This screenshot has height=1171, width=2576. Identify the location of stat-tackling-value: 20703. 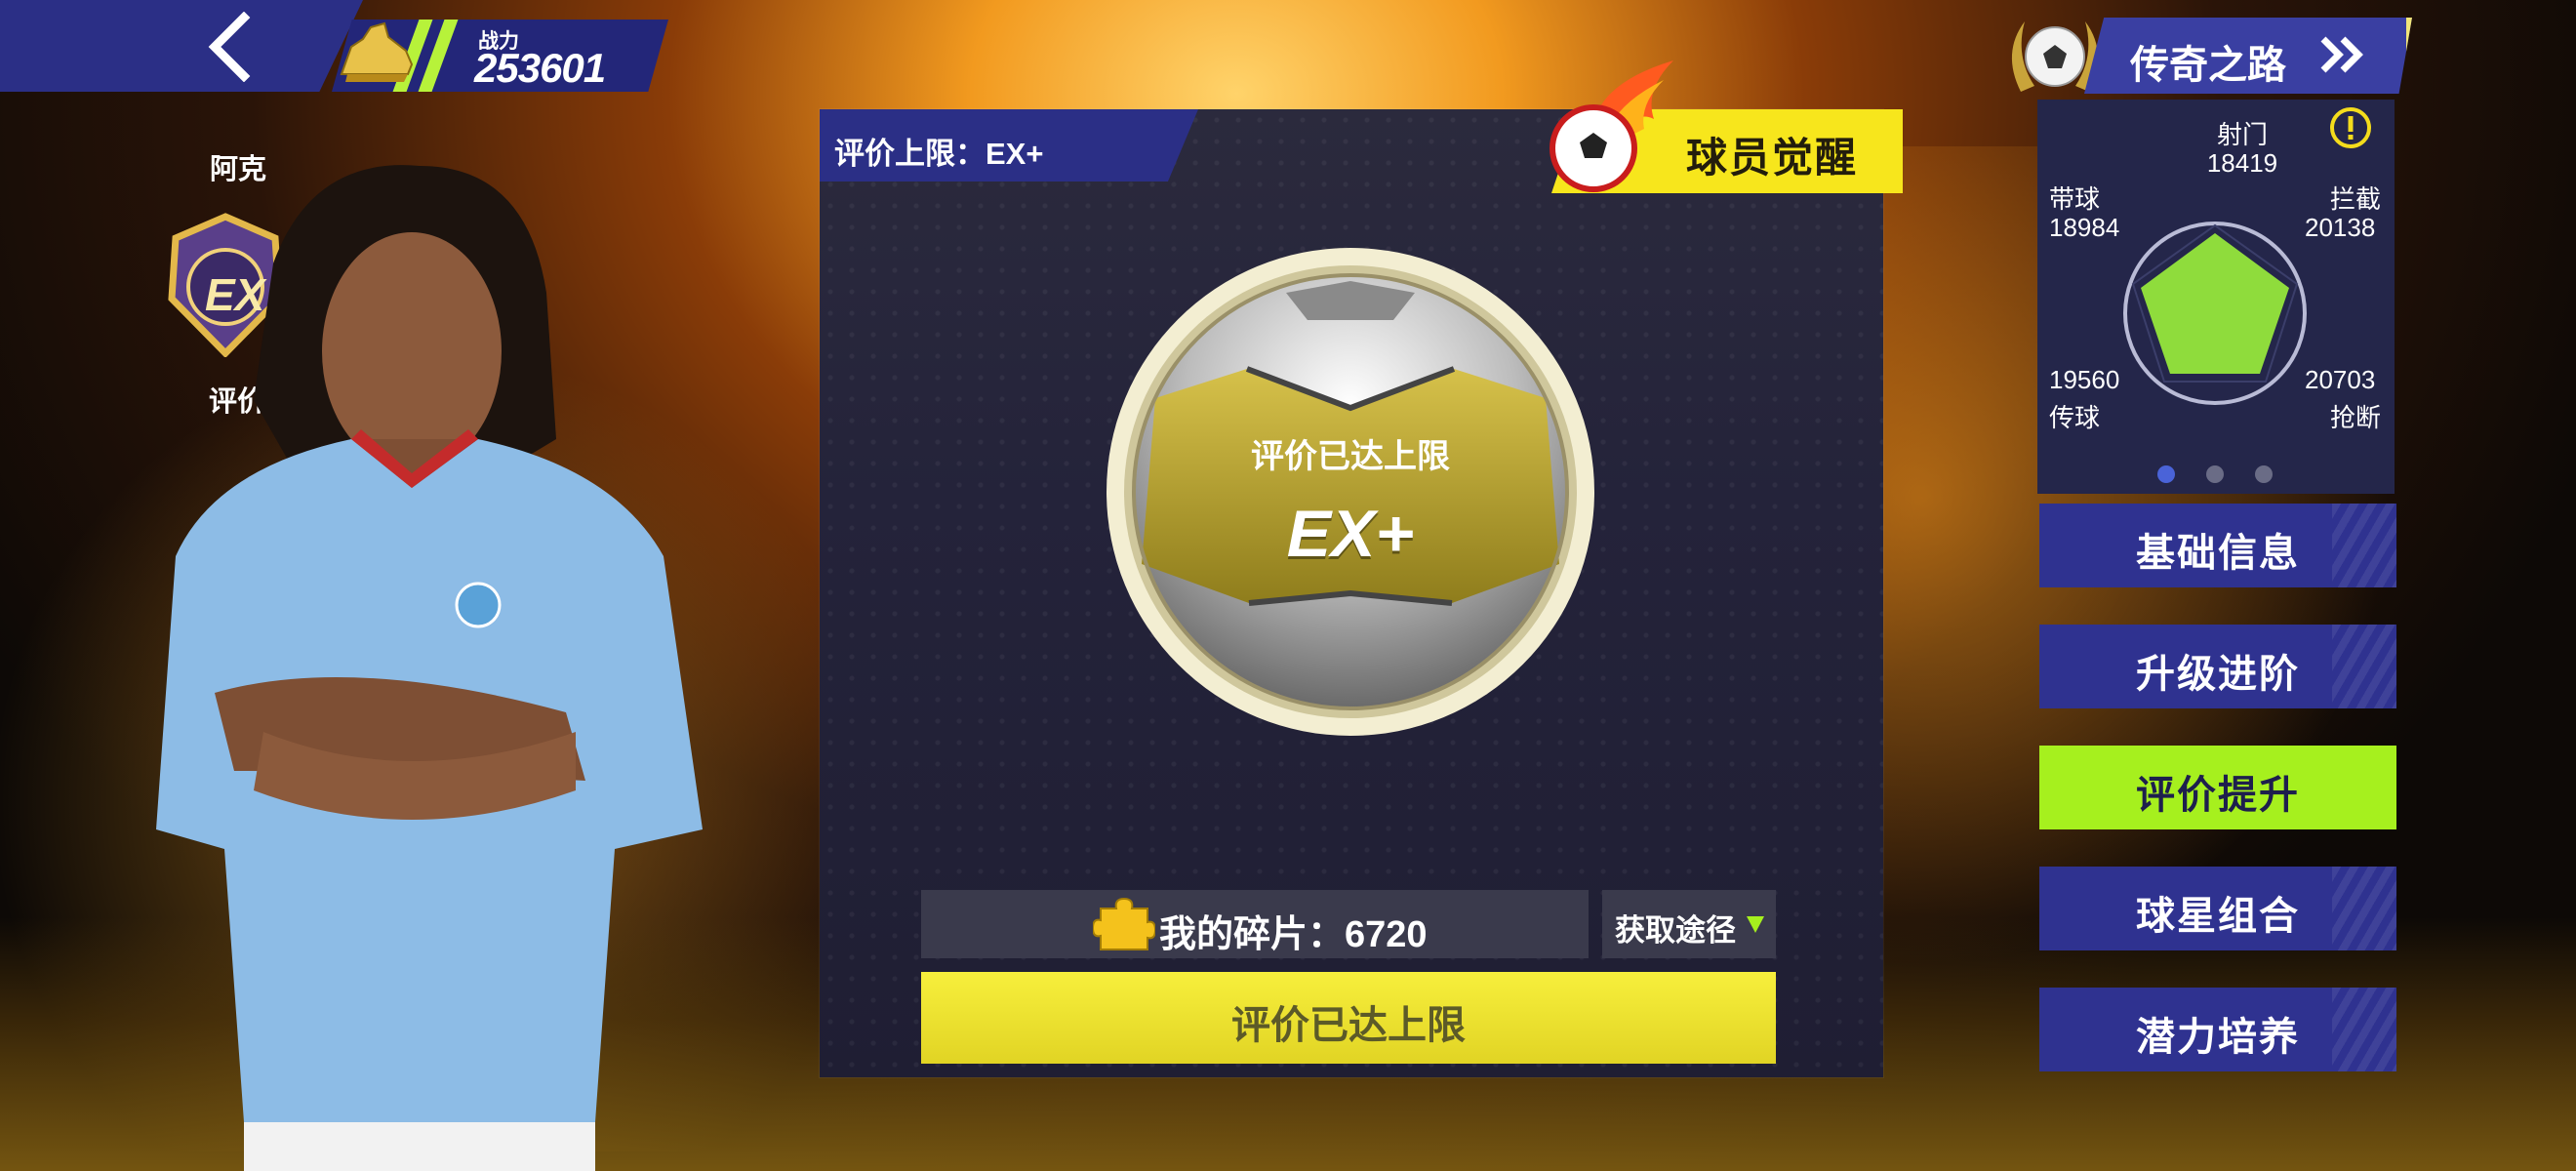
(2340, 379).